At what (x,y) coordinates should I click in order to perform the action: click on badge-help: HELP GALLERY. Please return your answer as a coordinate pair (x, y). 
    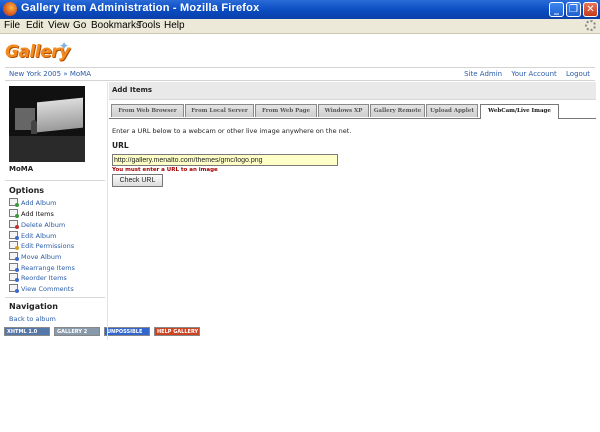
    Looking at the image, I should click on (177, 331).